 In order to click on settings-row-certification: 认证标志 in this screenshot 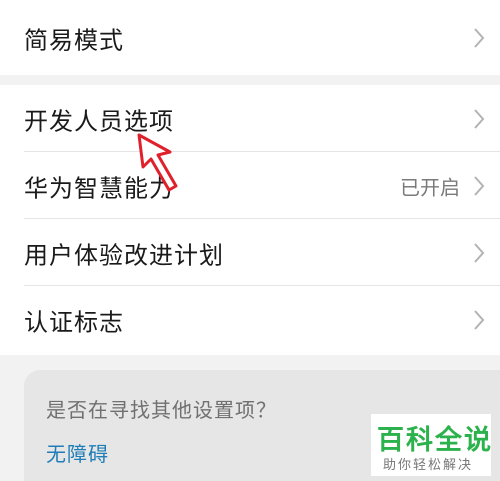, I will do `click(250, 319)`.